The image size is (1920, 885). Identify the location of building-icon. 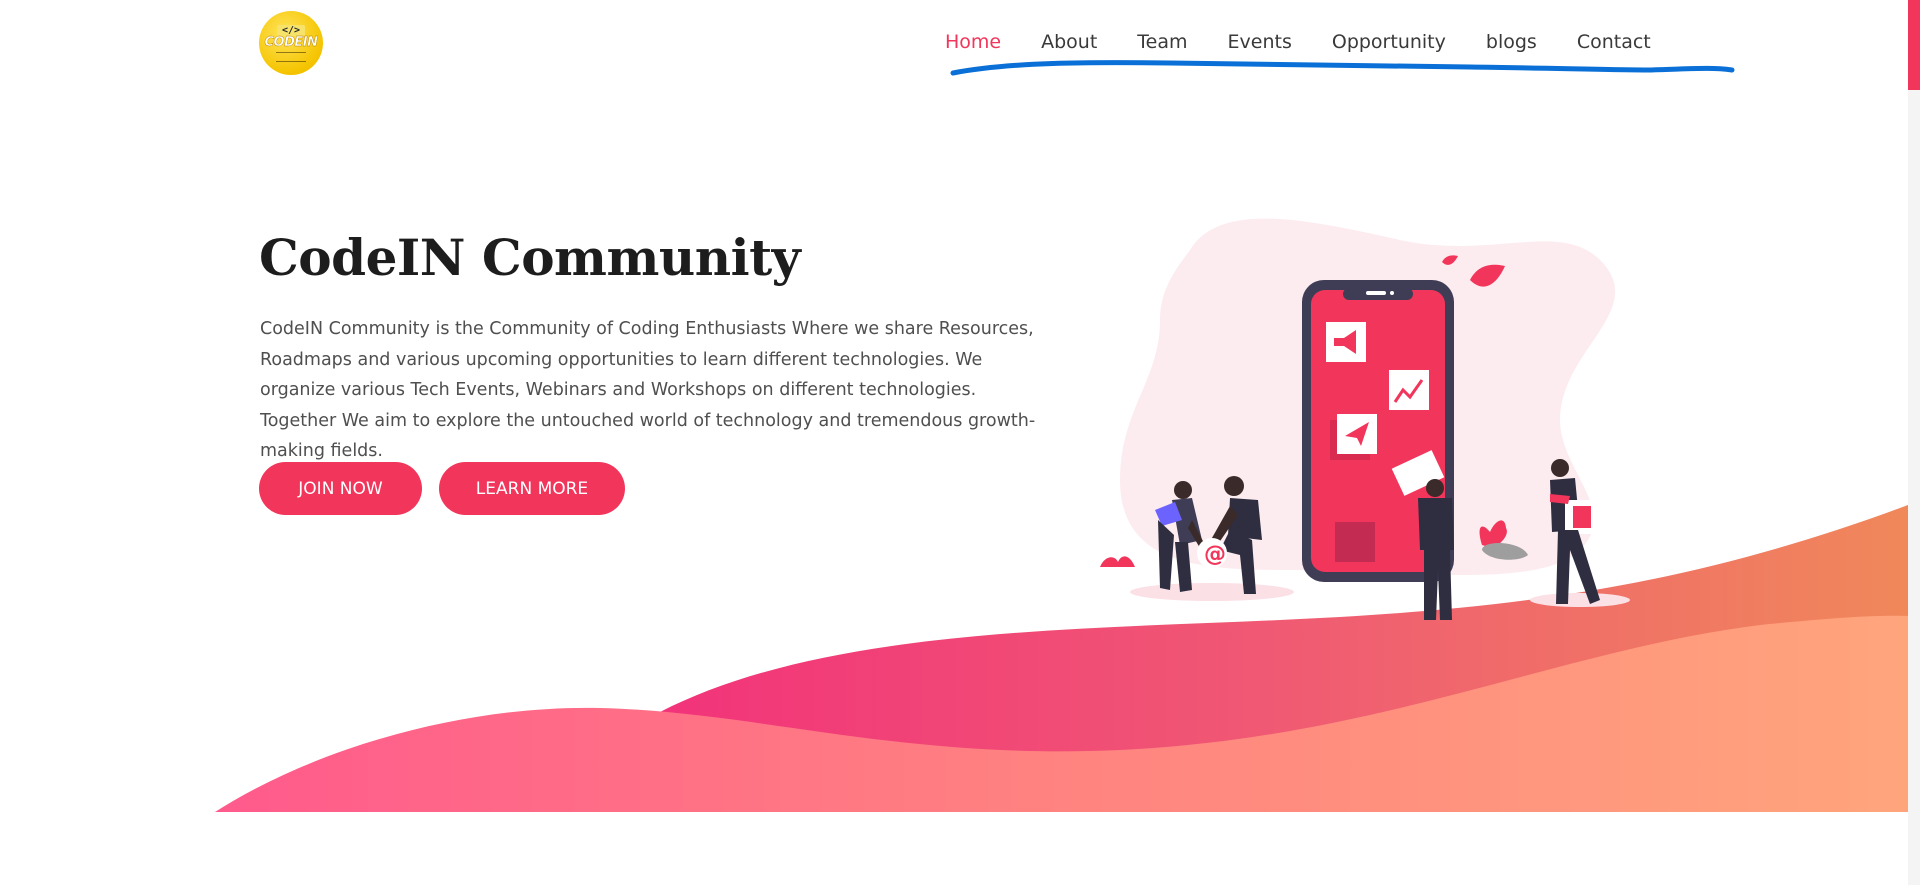
(1582, 517).